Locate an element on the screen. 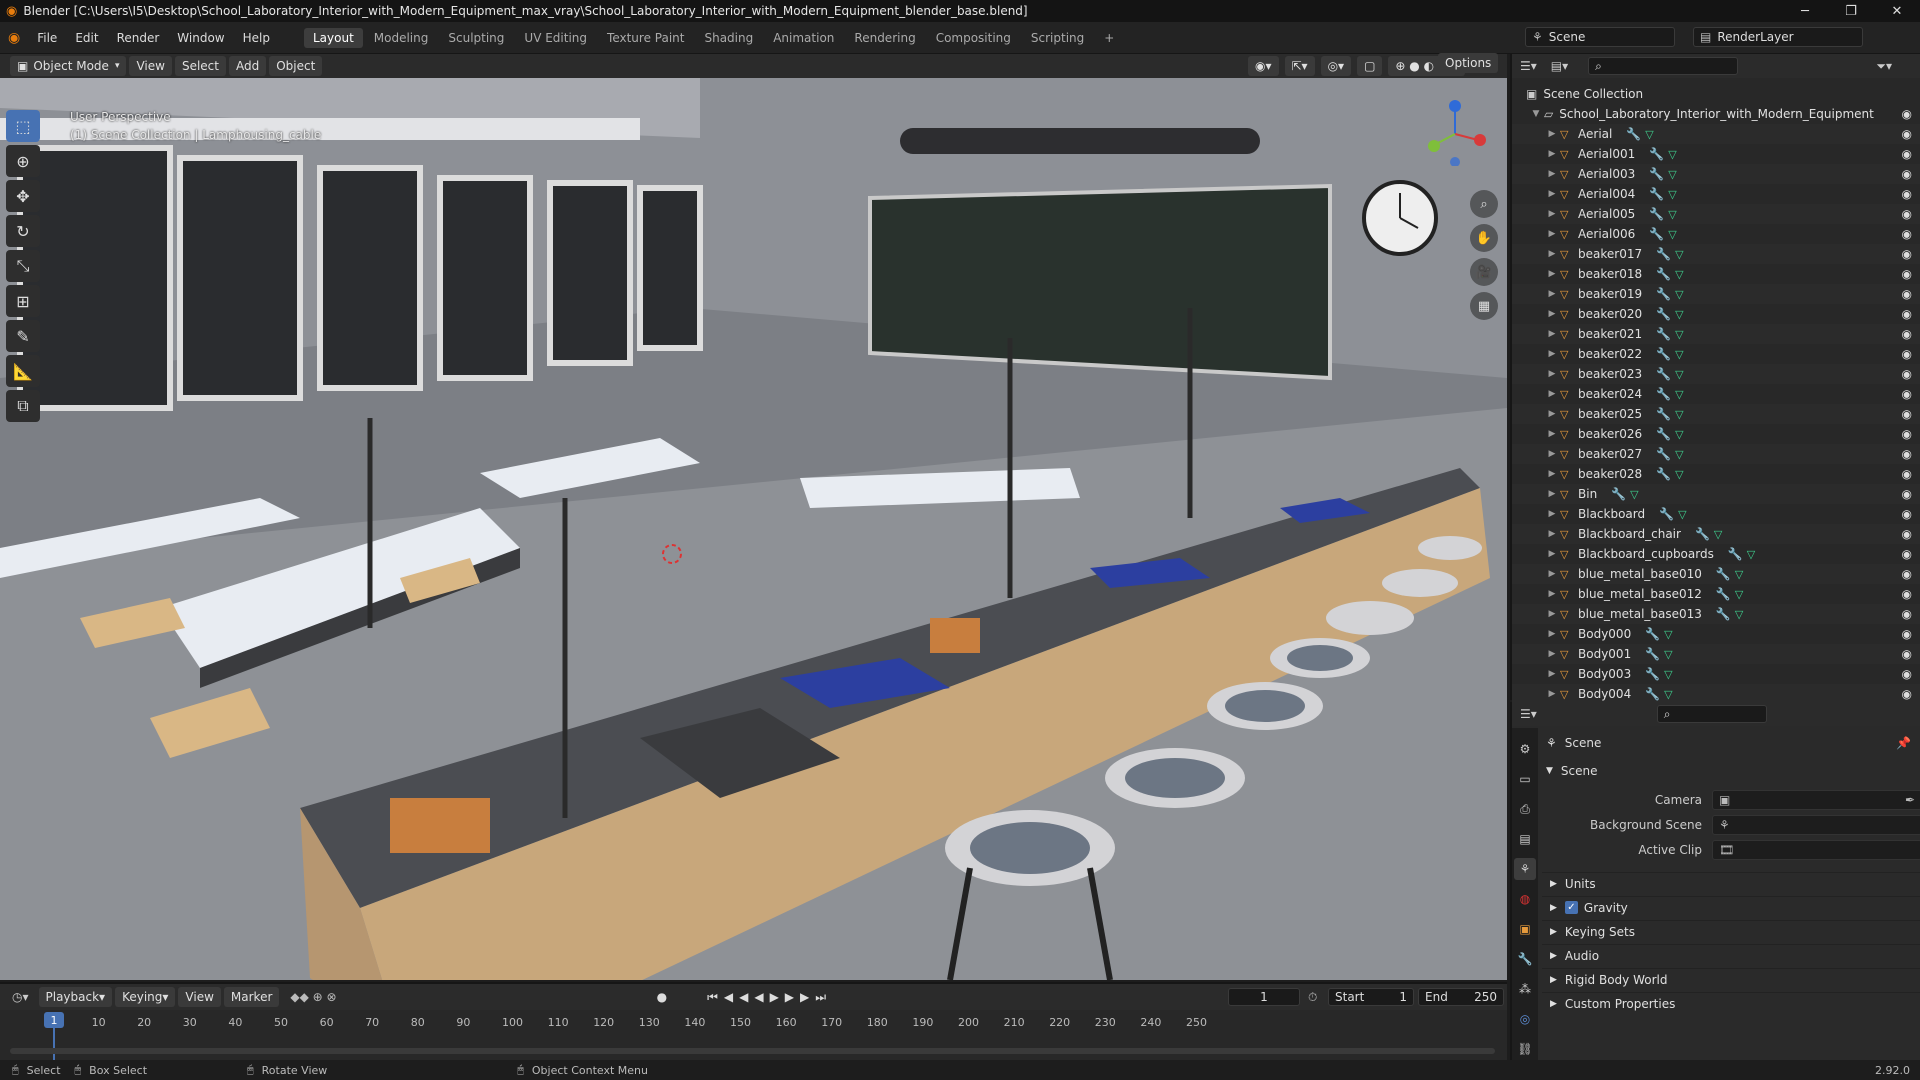 The height and width of the screenshot is (1080, 1920). physics-tab-icon: ◎ is located at coordinates (1525, 1019).